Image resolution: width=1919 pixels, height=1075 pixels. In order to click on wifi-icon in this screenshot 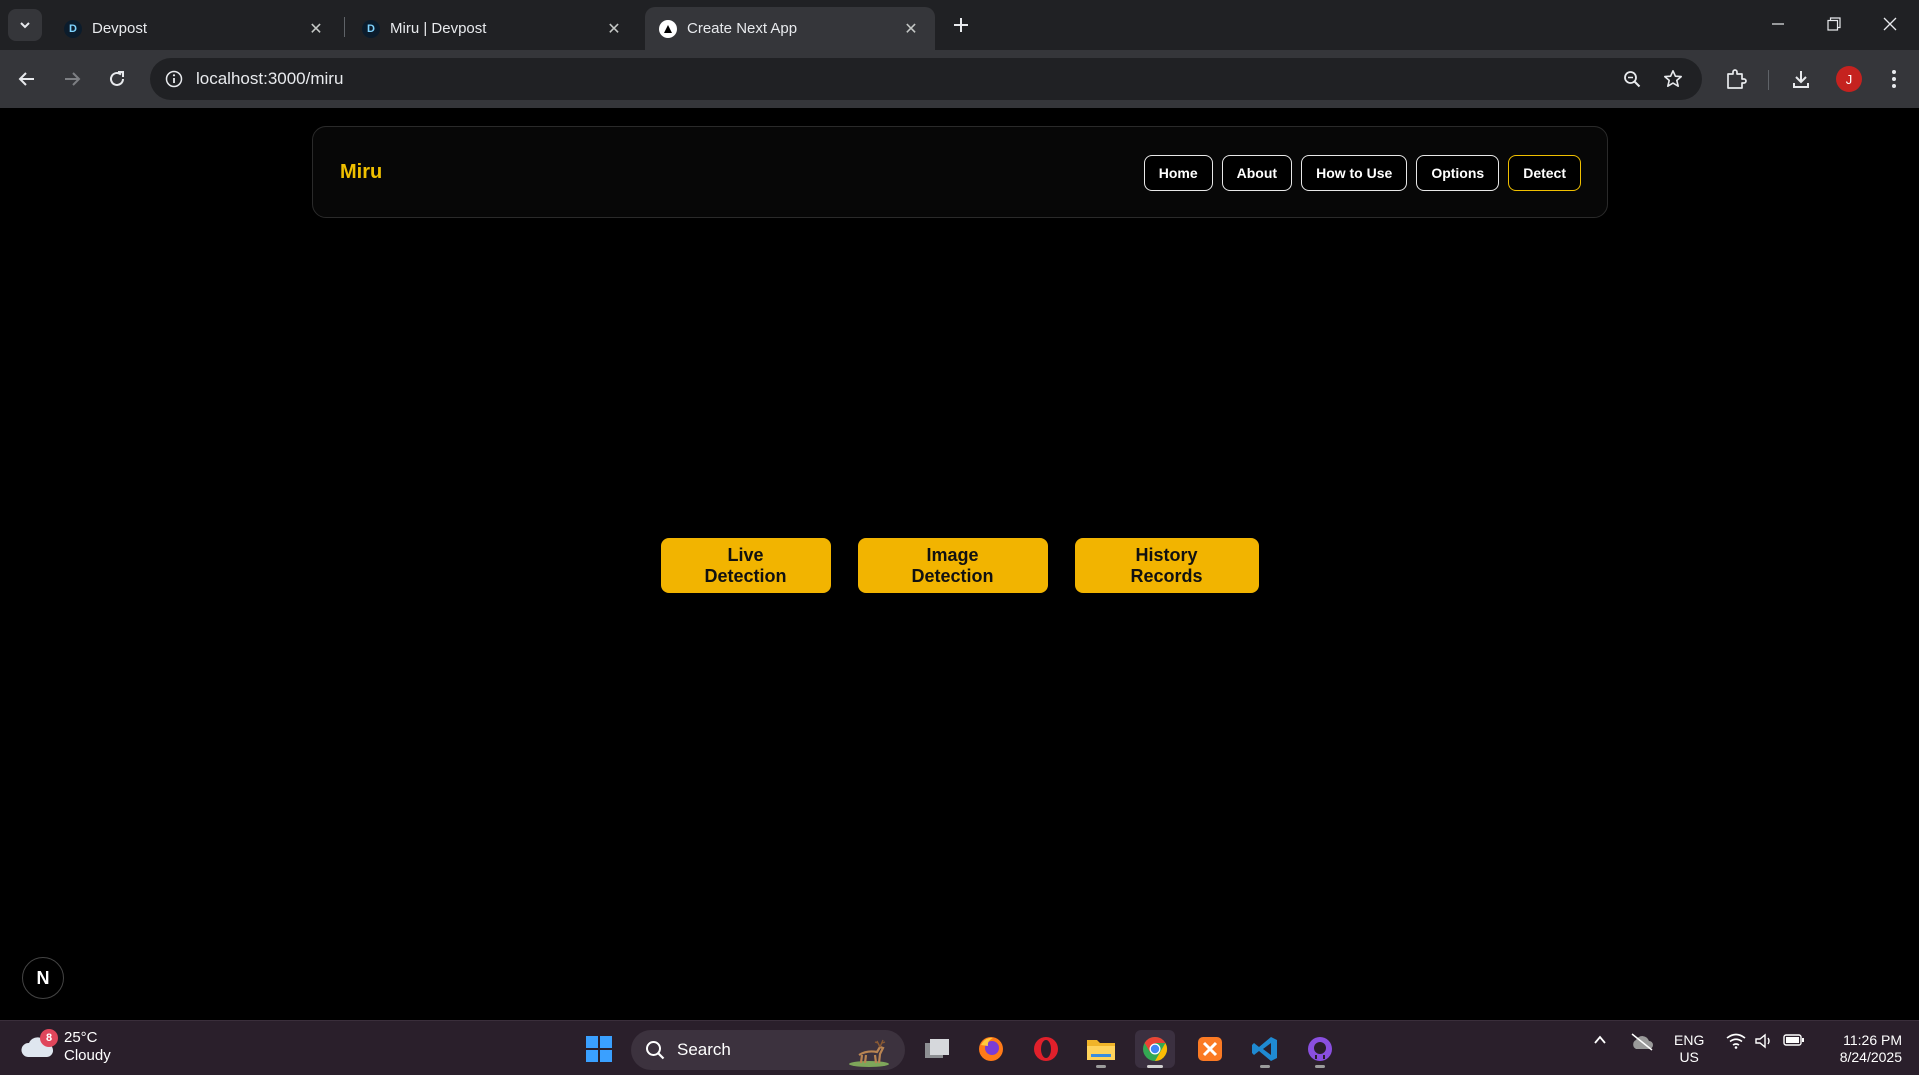, I will do `click(1736, 1041)`.